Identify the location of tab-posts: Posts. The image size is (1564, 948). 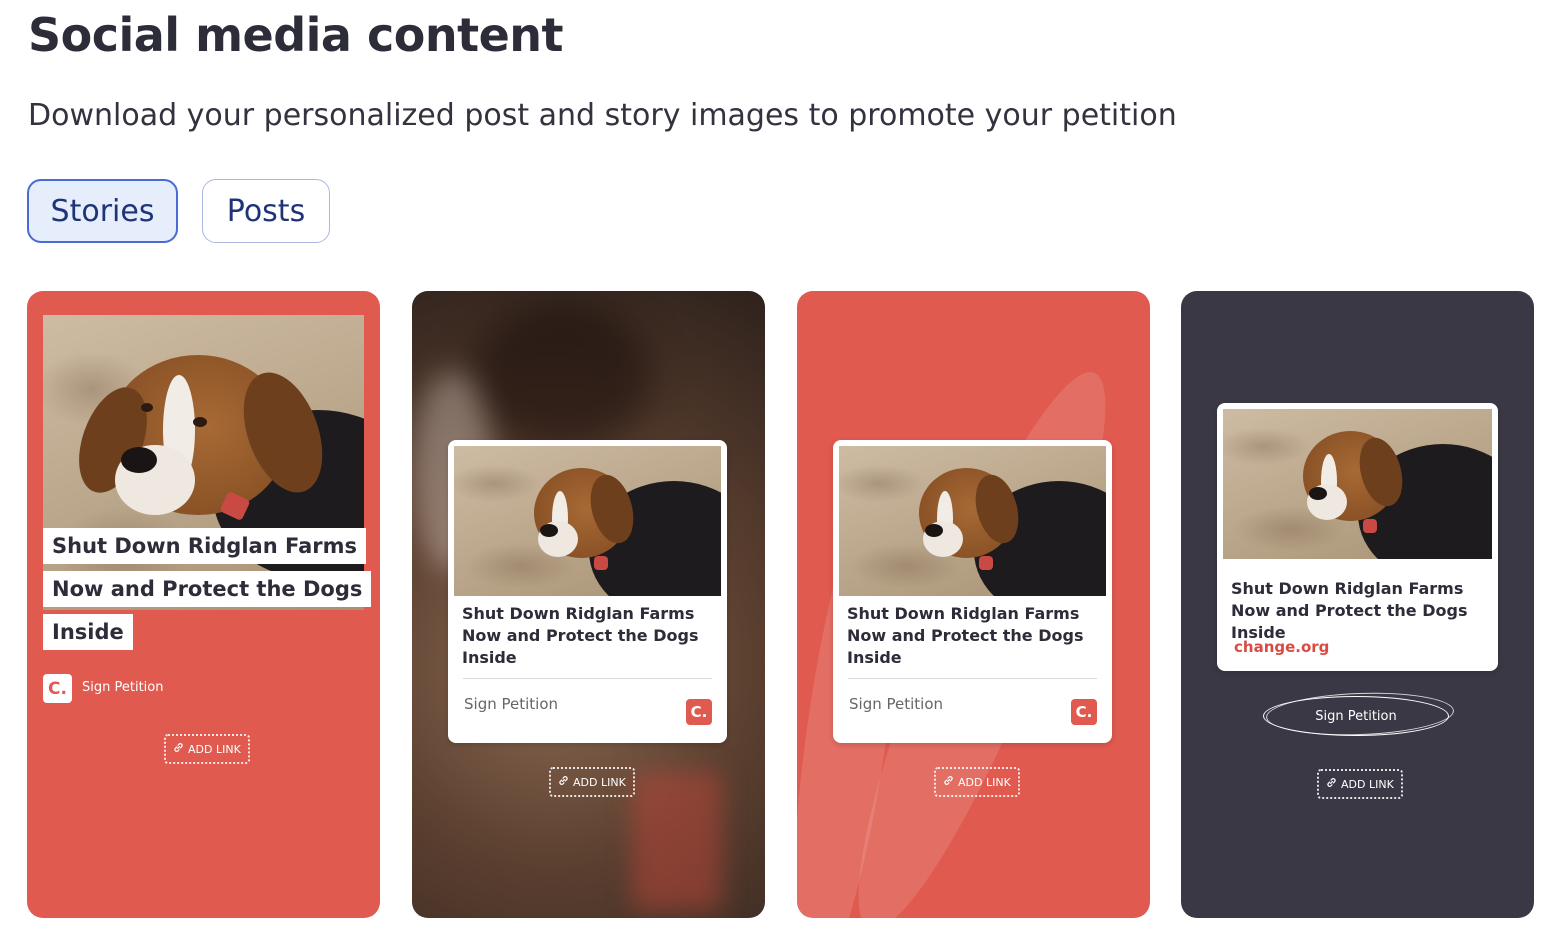
(266, 211).